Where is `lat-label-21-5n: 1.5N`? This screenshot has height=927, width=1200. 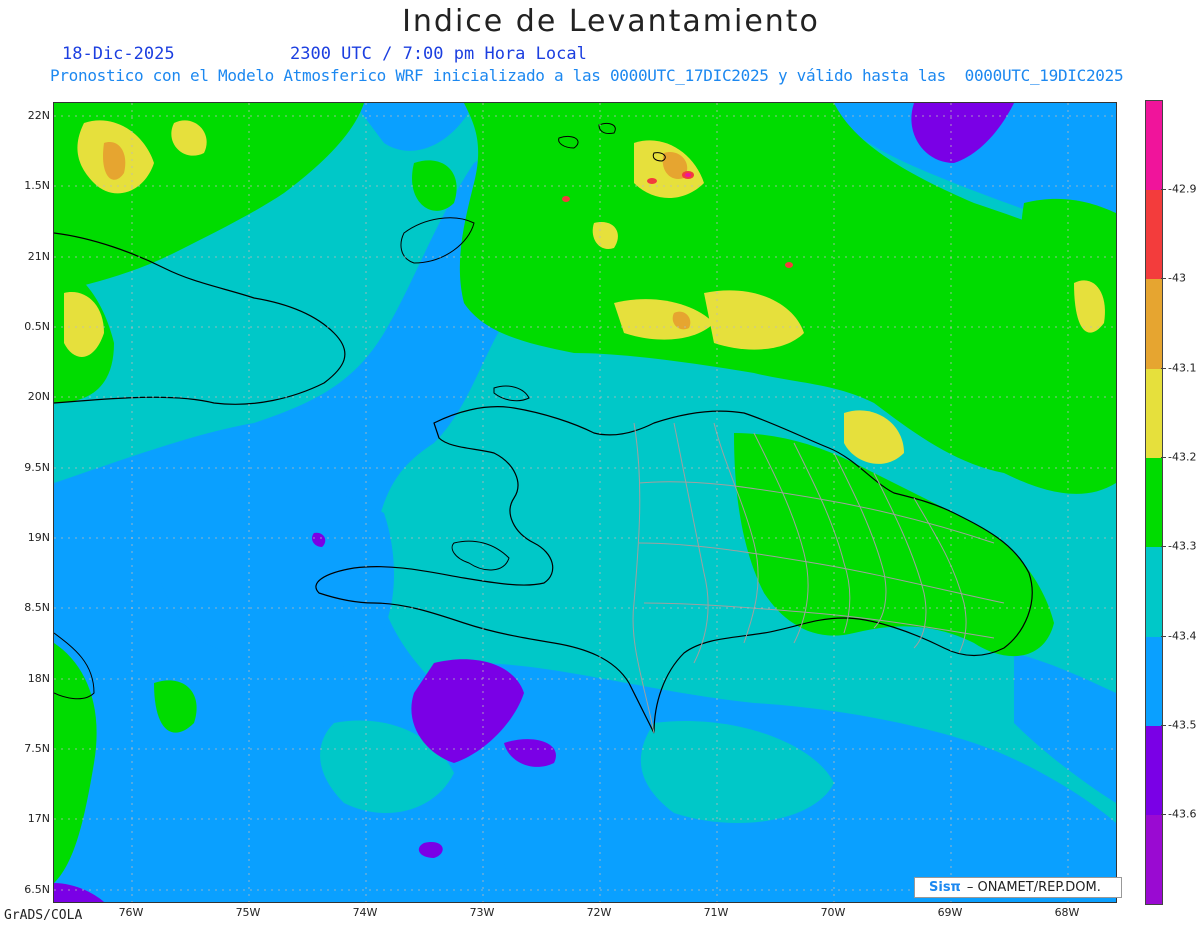 lat-label-21-5n: 1.5N is located at coordinates (37, 185).